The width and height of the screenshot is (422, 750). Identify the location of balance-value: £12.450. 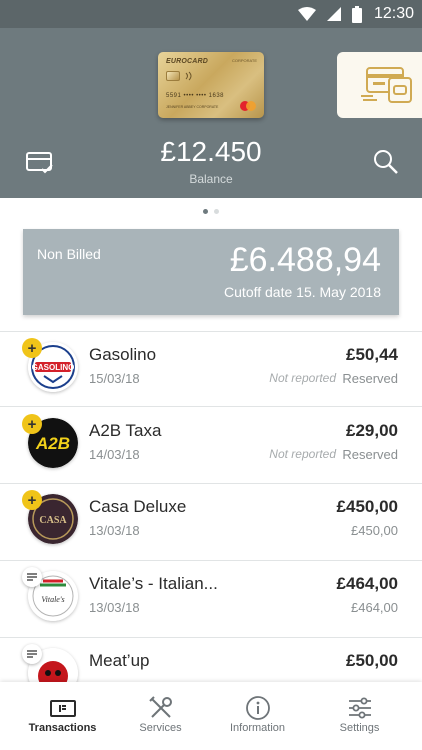
(211, 151).